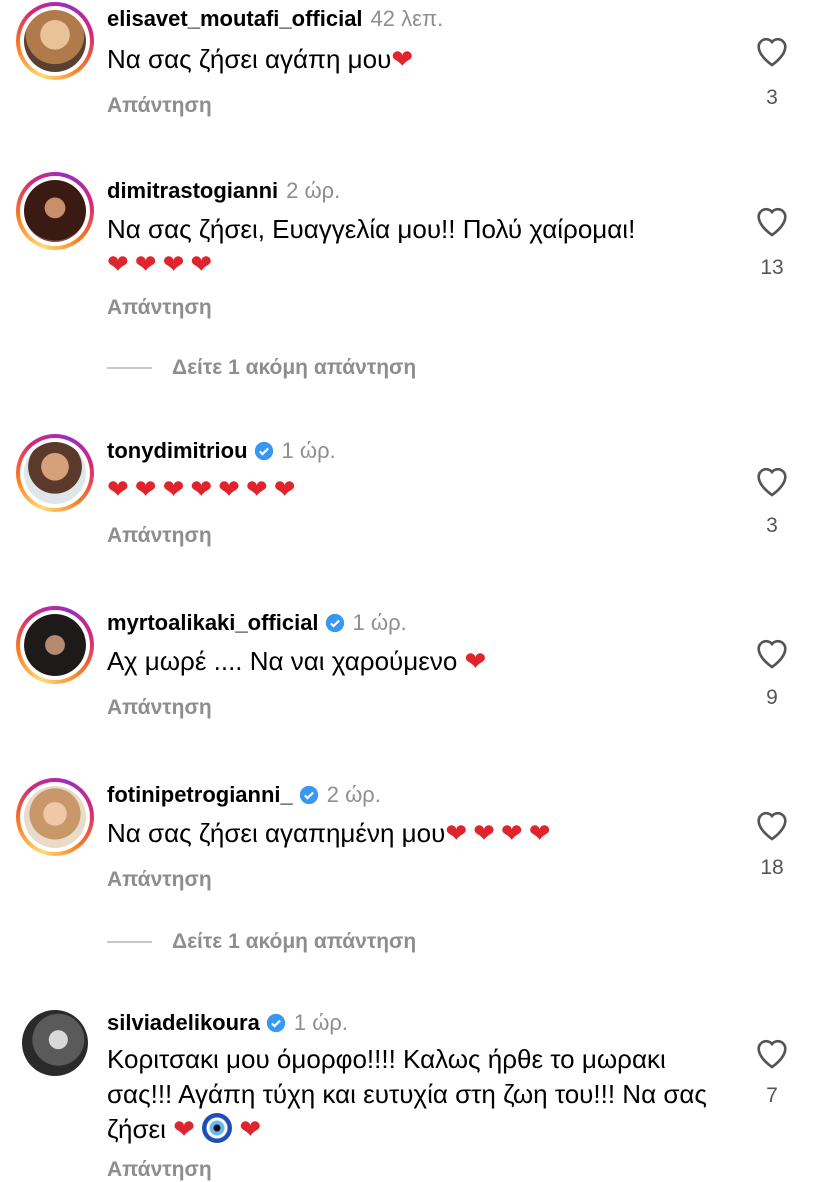 The height and width of the screenshot is (1182, 828). I want to click on username: elisavet_moutafi_official, so click(235, 19).